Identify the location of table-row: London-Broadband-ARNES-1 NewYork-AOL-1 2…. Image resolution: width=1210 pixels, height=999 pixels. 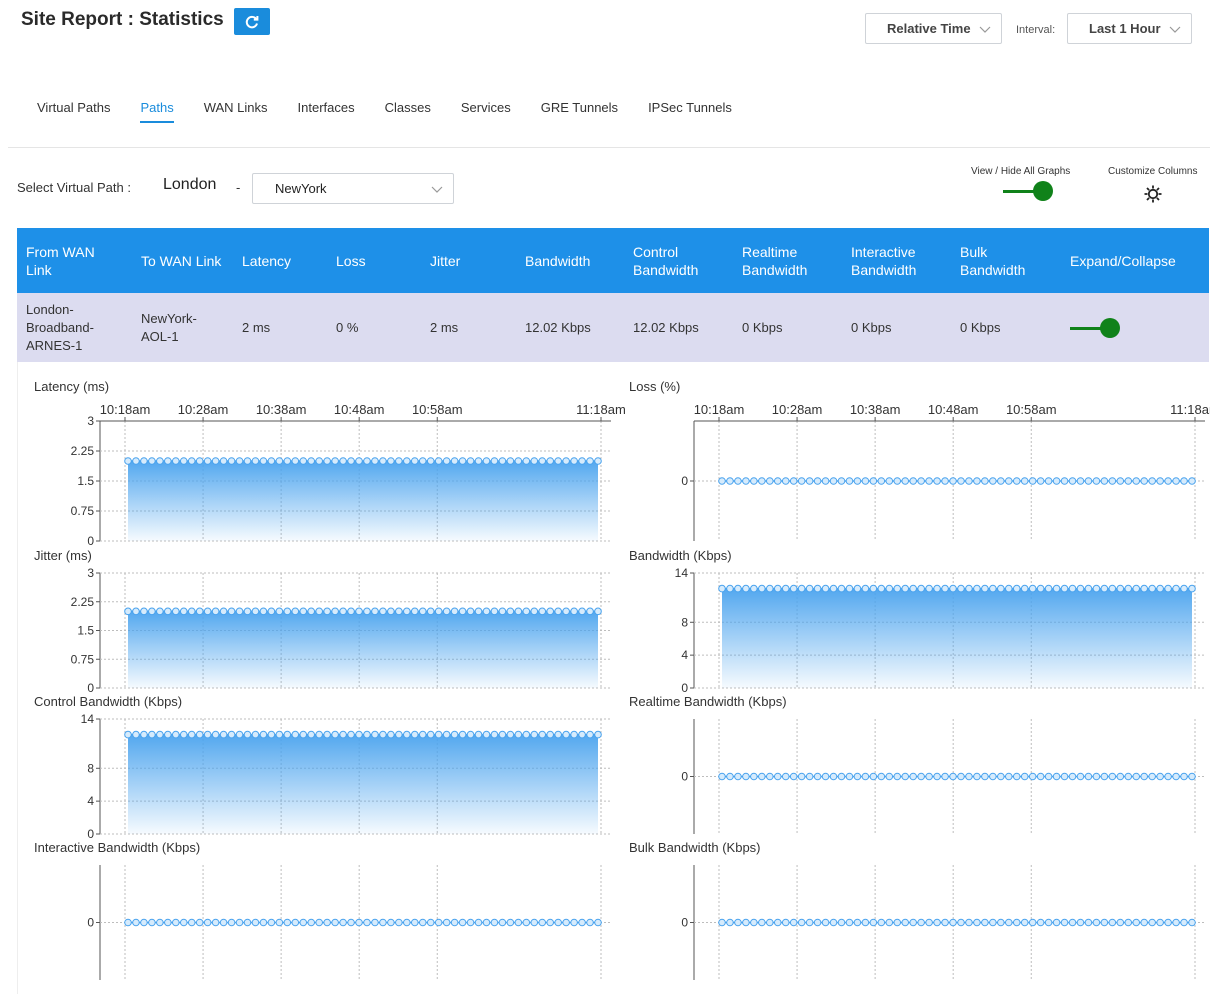
(613, 327).